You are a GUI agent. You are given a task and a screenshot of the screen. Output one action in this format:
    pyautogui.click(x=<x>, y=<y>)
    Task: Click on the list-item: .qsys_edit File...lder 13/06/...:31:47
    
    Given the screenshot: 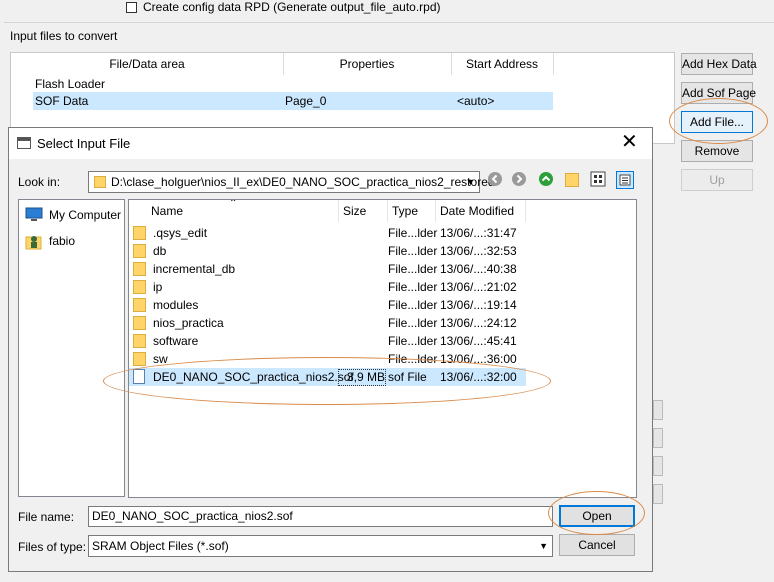 What is the action you would take?
    pyautogui.click(x=339, y=233)
    